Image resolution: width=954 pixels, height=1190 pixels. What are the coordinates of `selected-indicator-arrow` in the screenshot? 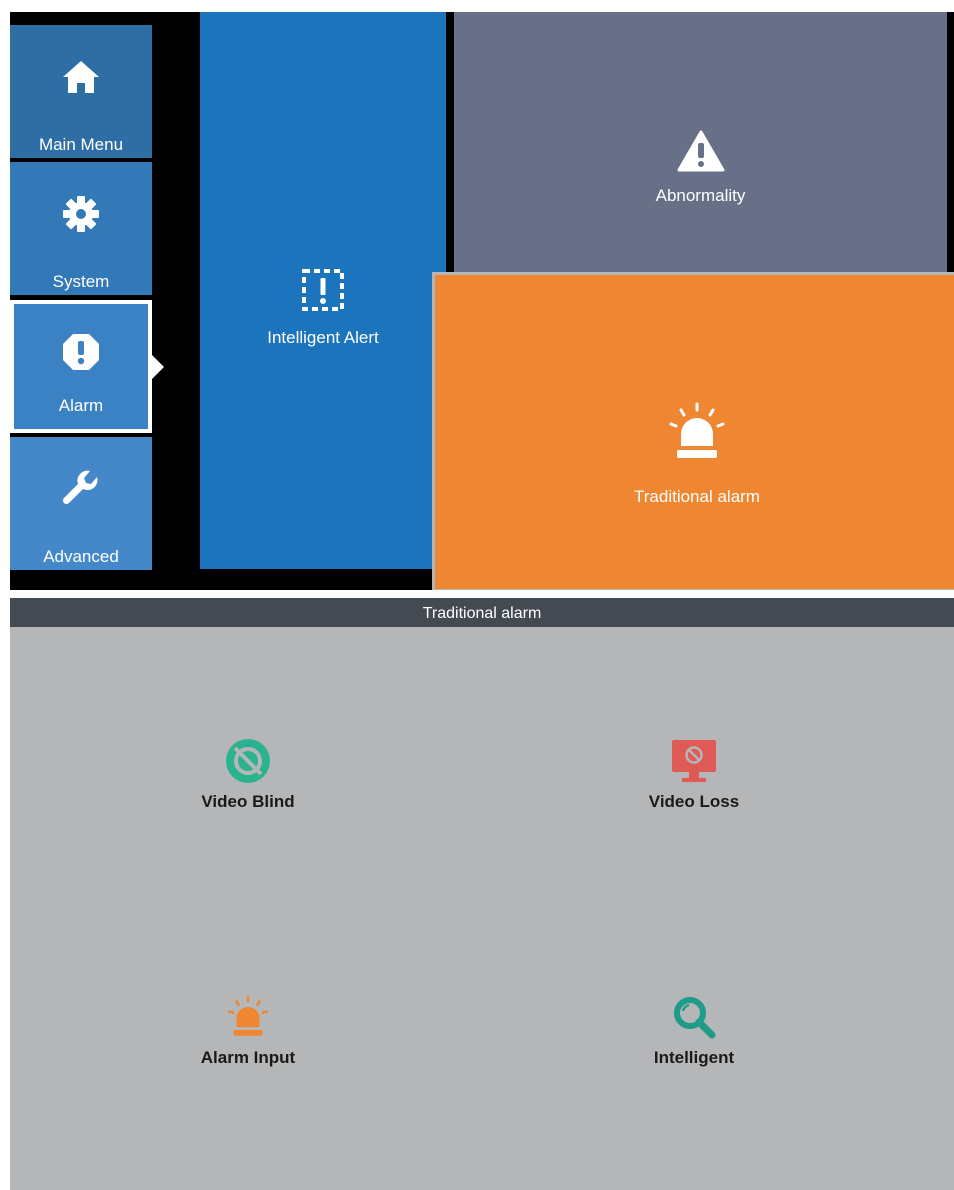 It's located at (158, 367).